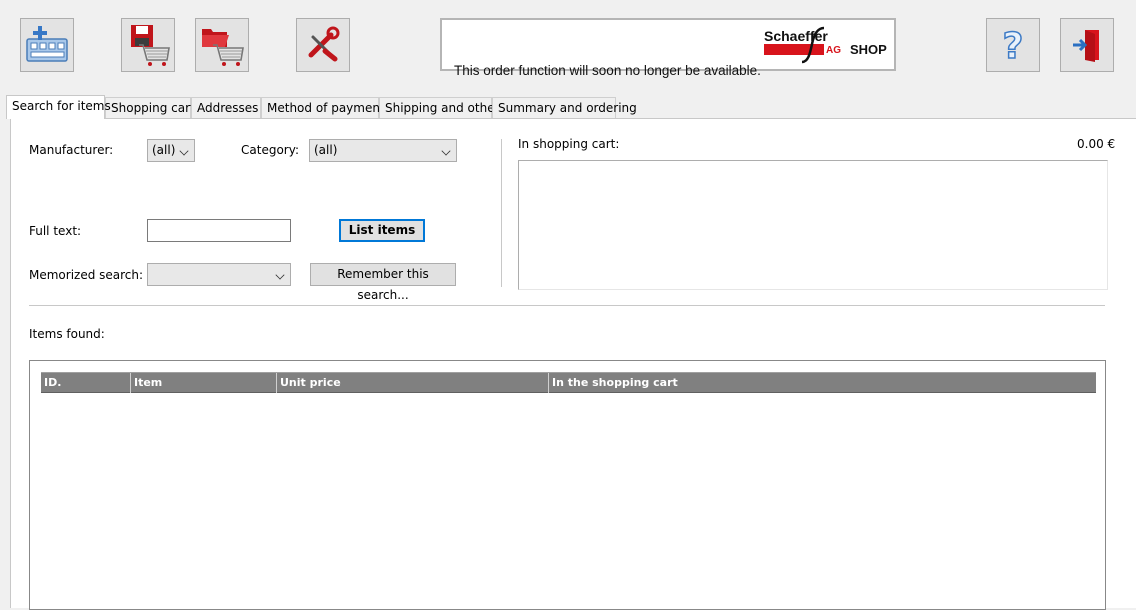 Image resolution: width=1136 pixels, height=610 pixels. I want to click on new-order-icon, so click(47, 44).